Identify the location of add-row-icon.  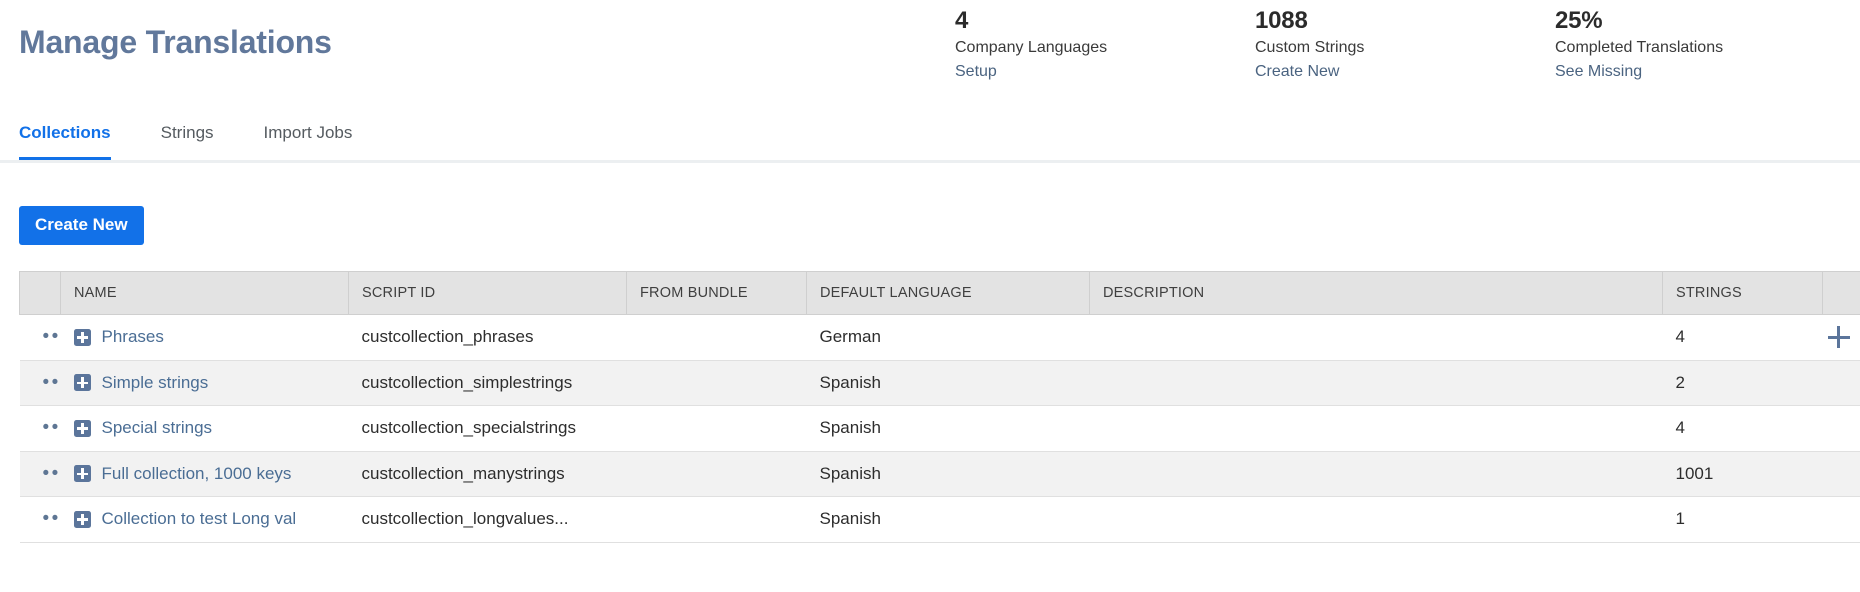
(1838, 337).